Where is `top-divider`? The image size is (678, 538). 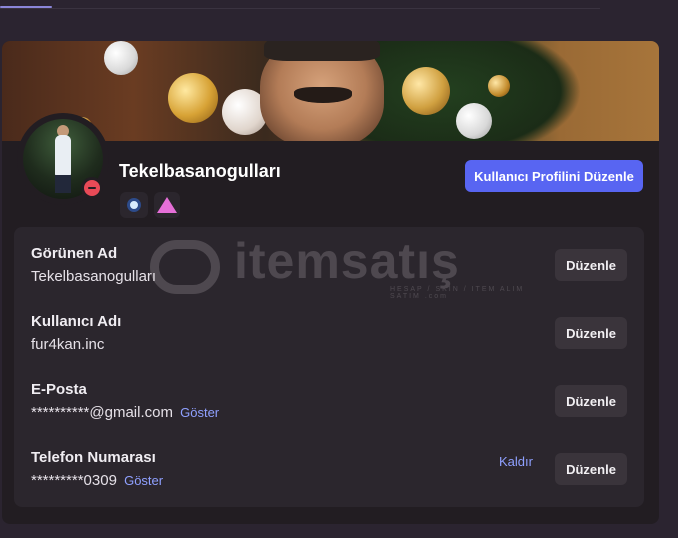
top-divider is located at coordinates (300, 8).